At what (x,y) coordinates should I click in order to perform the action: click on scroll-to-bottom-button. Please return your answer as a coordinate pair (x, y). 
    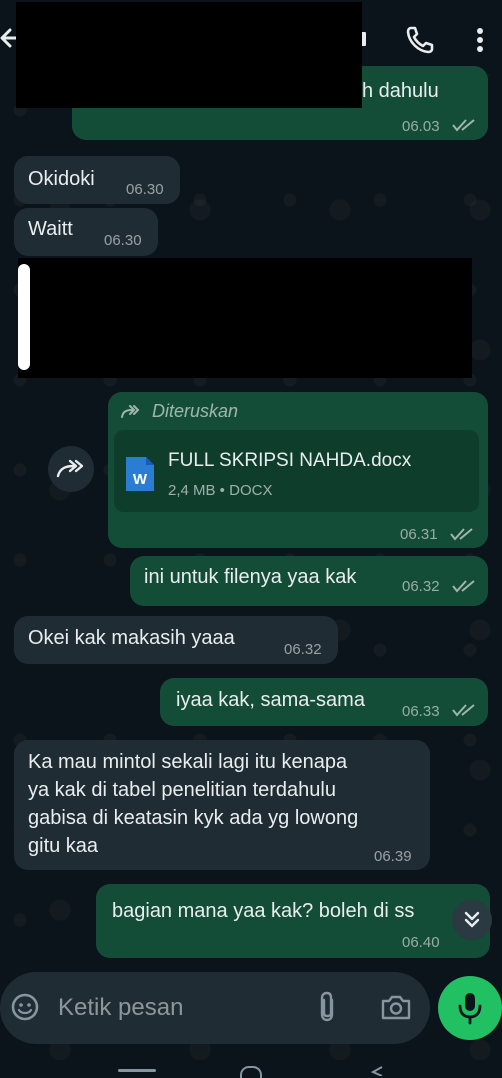
    Looking at the image, I should click on (472, 920).